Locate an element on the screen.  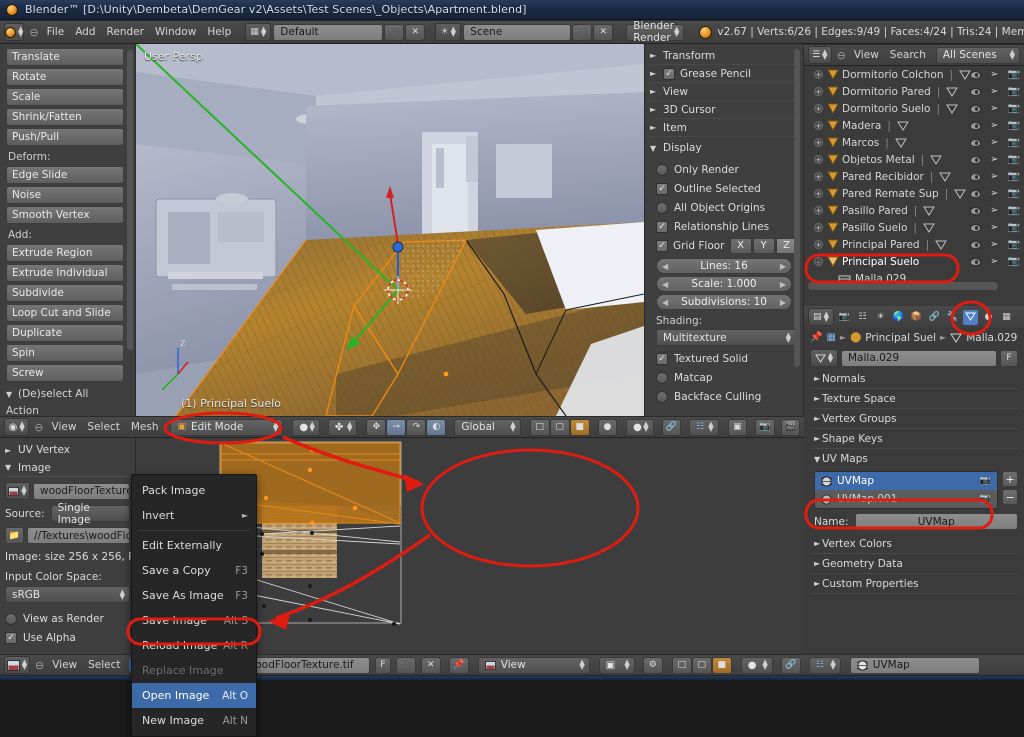
grid-floor-row: ✓ Grid Floor X Y Z is located at coordinates (727, 245).